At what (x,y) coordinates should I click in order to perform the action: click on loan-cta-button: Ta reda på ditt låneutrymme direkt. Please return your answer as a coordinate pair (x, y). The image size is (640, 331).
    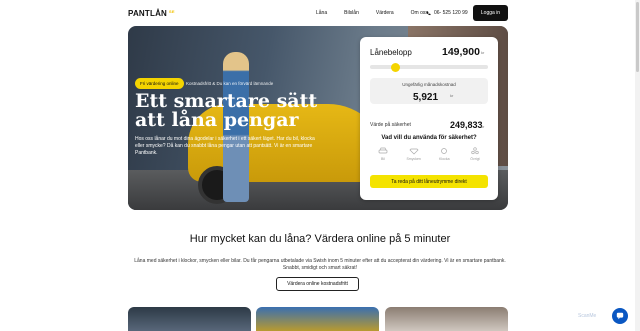
    Looking at the image, I should click on (429, 181).